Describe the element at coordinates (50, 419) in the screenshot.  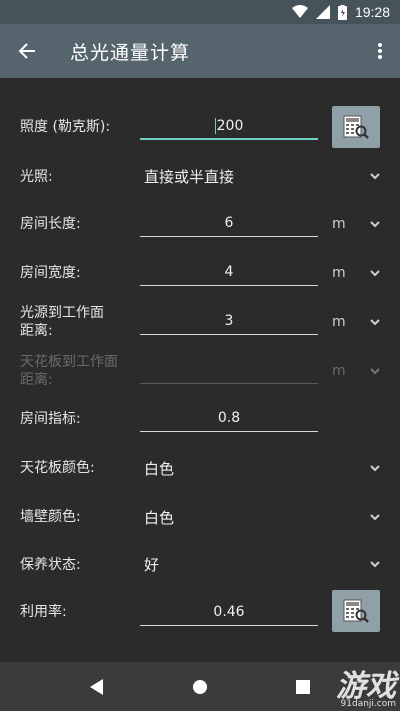
I see `room-index-label: 房间指标:` at that location.